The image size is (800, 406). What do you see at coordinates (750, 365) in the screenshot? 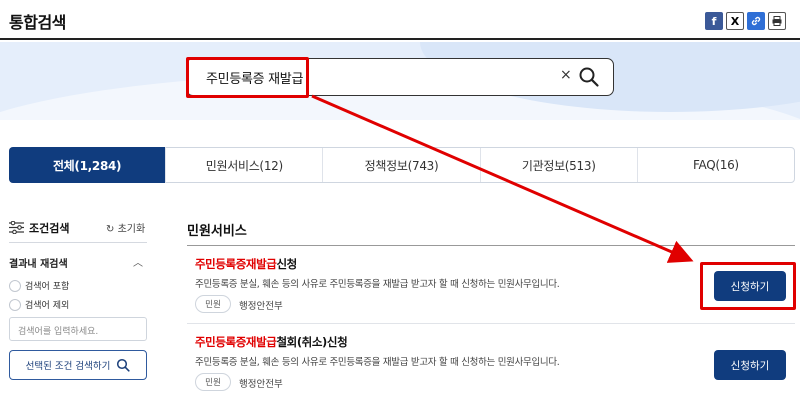
I see `apply-button: 신청하기` at bounding box center [750, 365].